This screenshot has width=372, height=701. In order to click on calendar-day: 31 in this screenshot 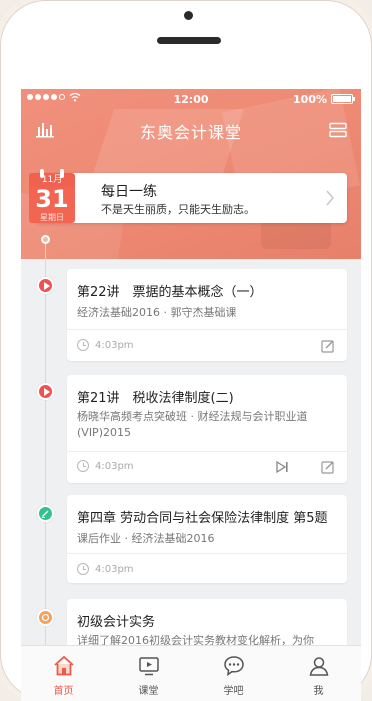, I will do `click(52, 199)`.